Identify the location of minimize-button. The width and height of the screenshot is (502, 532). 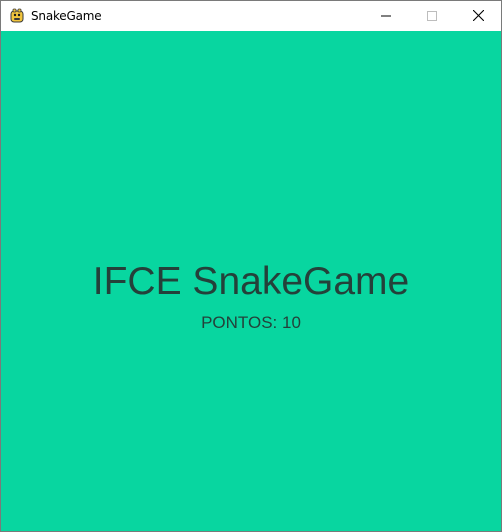
(386, 16).